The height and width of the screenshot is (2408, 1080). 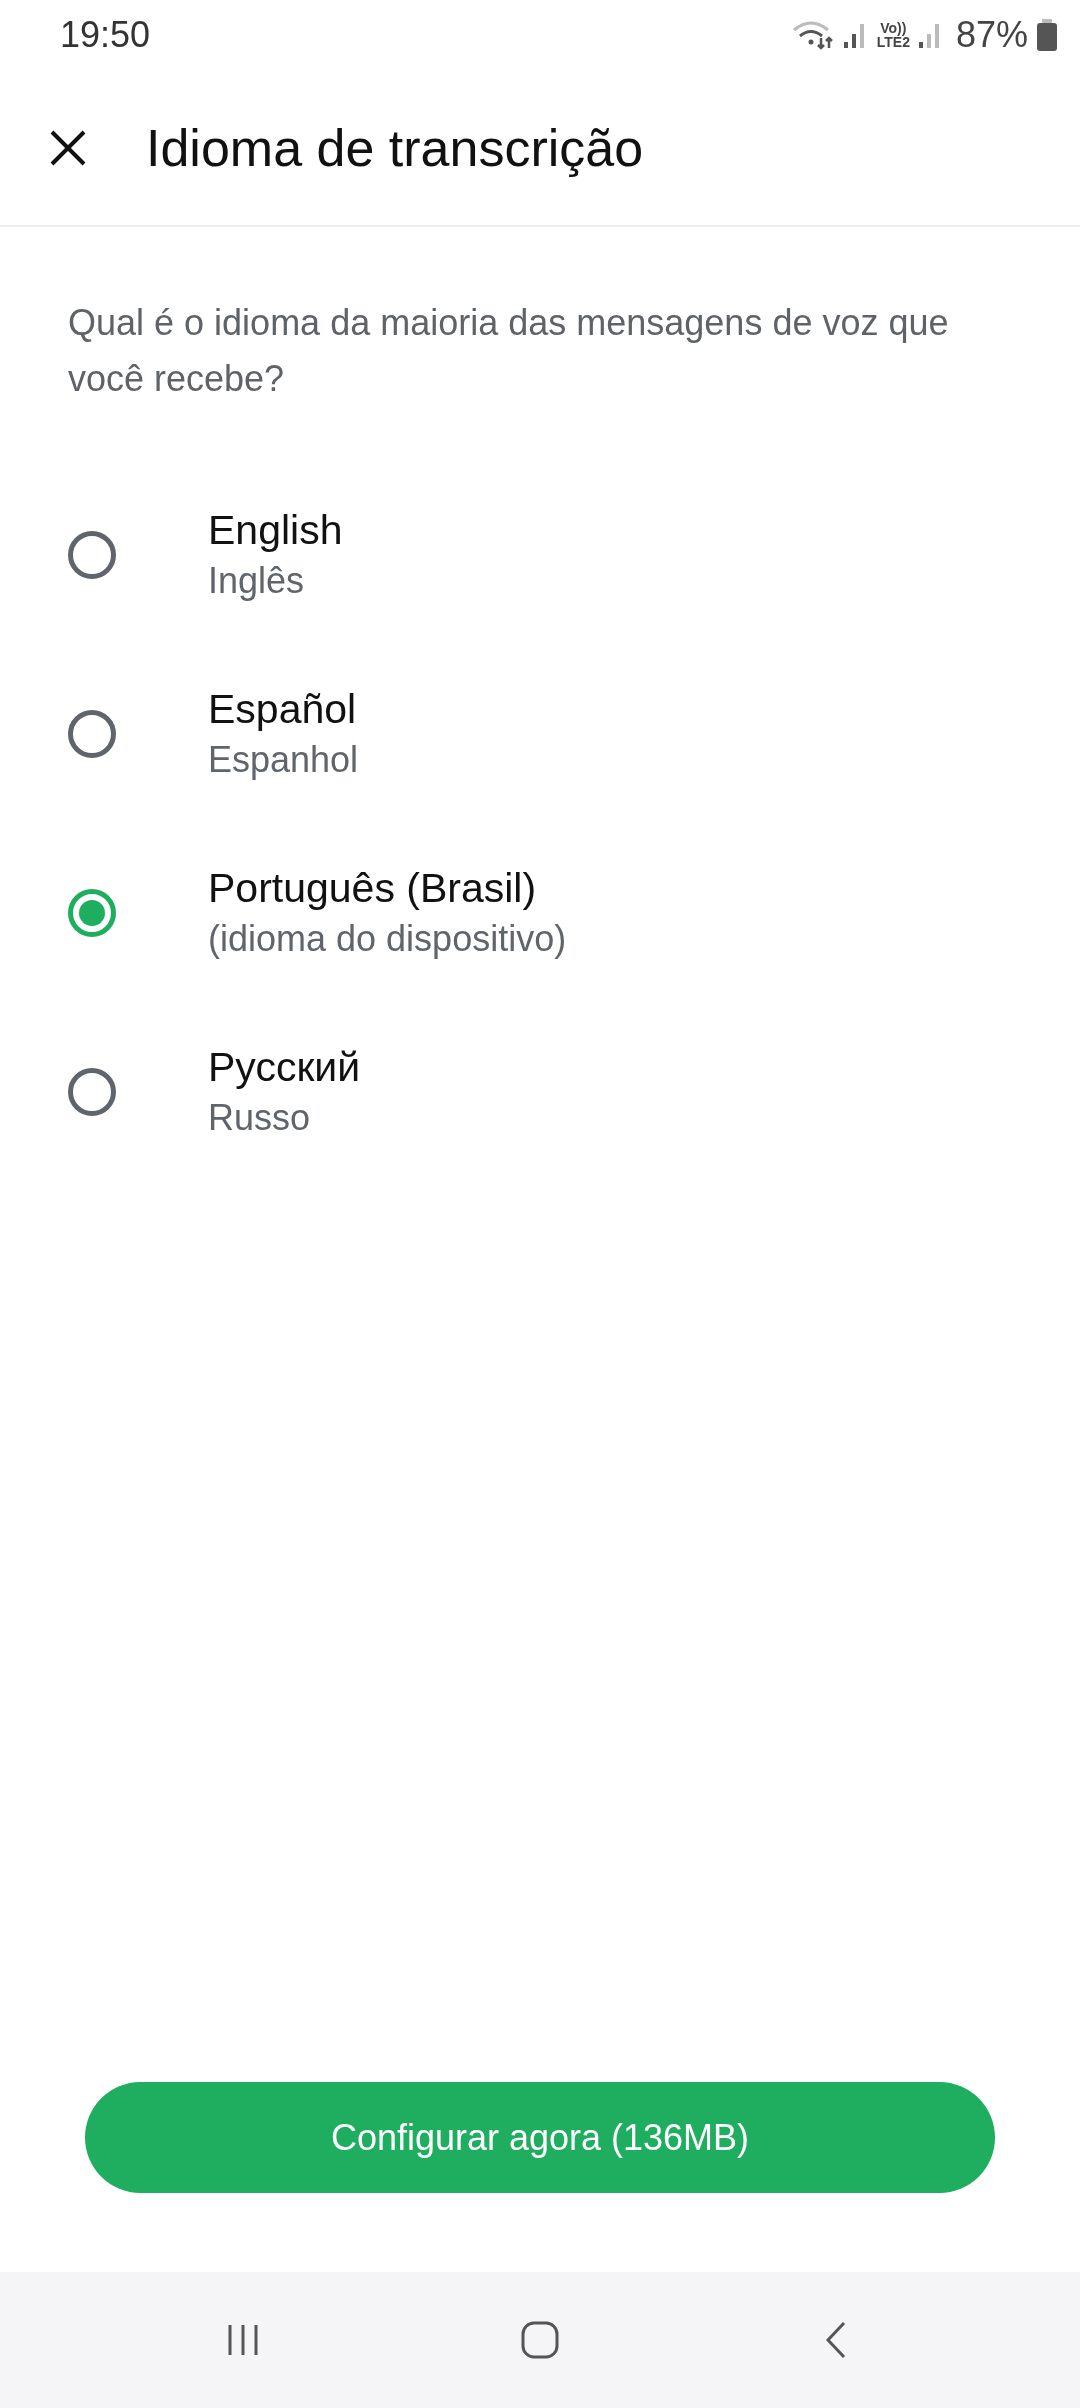 I want to click on battery-icon, so click(x=1047, y=35).